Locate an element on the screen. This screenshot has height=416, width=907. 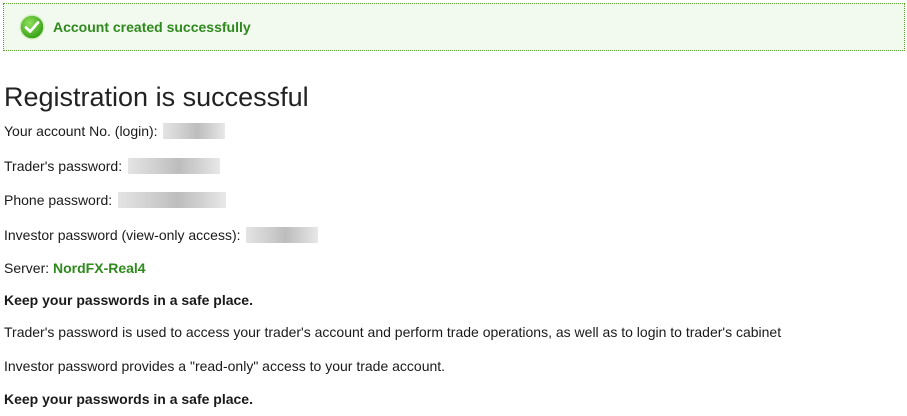
server-value: NordFX-Real4 is located at coordinates (99, 268).